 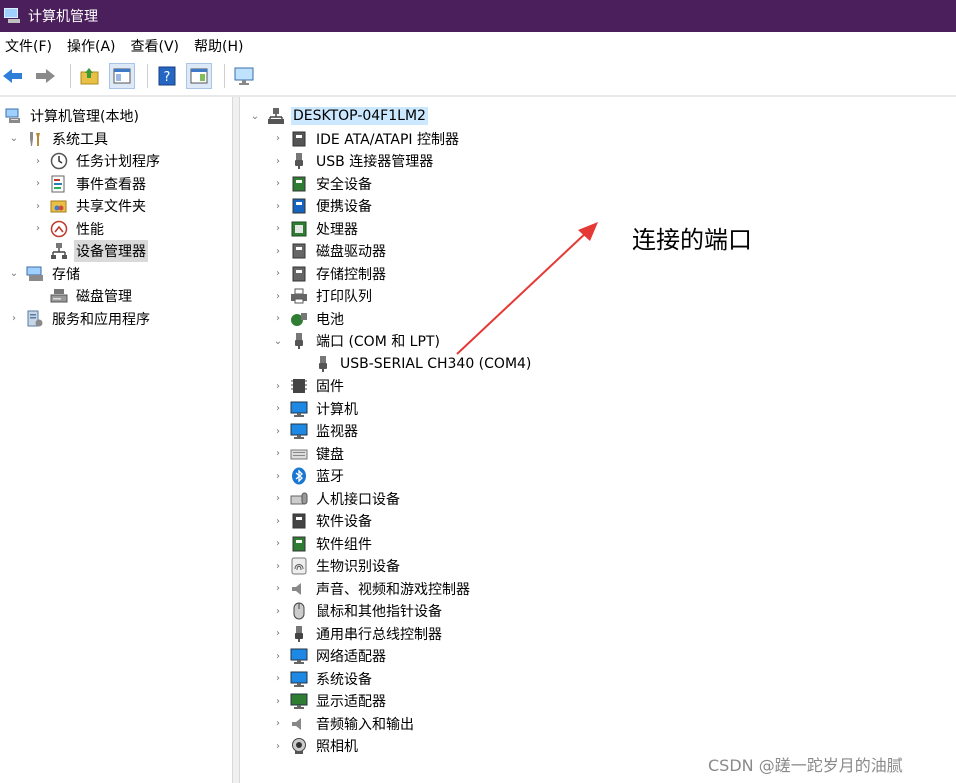 What do you see at coordinates (199, 76) in the screenshot?
I see `show-action-pane-button` at bounding box center [199, 76].